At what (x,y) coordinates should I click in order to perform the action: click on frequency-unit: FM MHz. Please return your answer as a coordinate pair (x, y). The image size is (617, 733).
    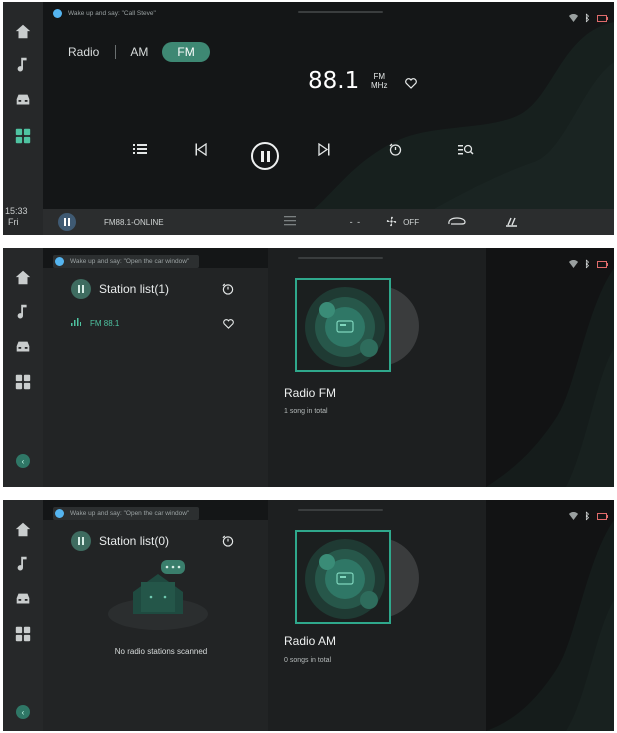
    Looking at the image, I should click on (379, 81).